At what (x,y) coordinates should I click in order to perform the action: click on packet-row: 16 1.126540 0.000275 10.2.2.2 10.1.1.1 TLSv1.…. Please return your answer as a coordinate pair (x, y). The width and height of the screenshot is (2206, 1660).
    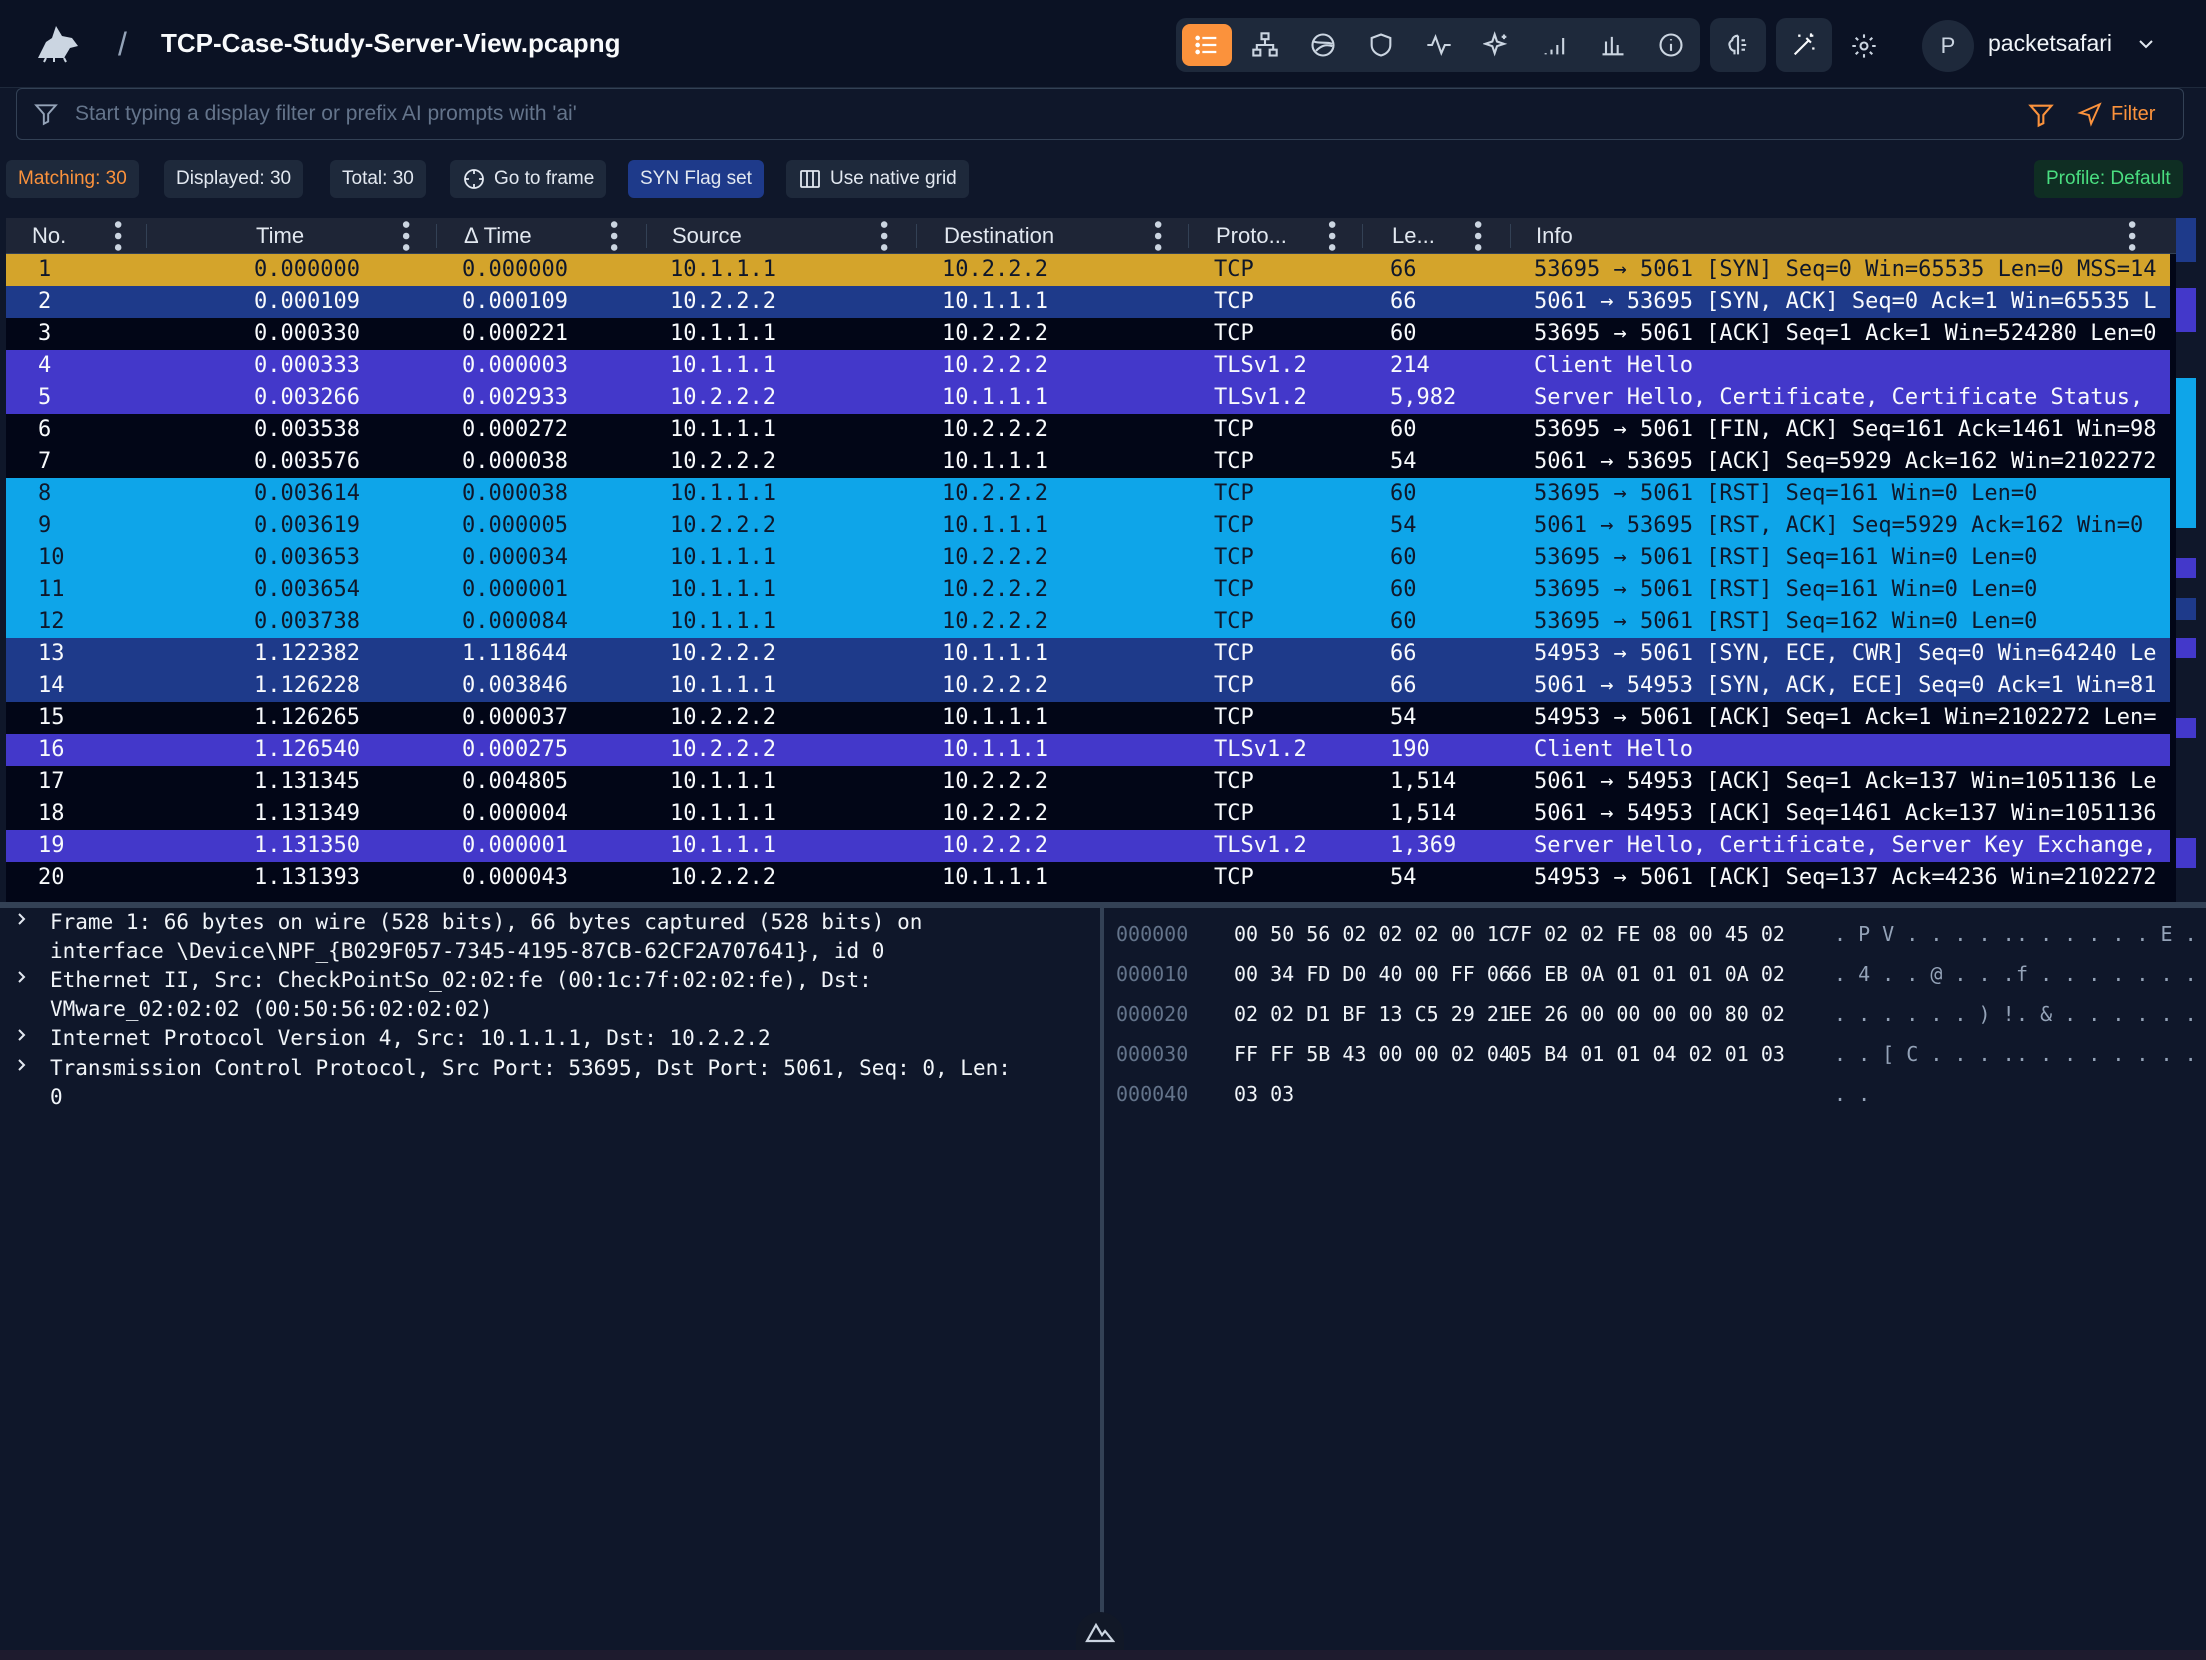
    Looking at the image, I should click on (1088, 750).